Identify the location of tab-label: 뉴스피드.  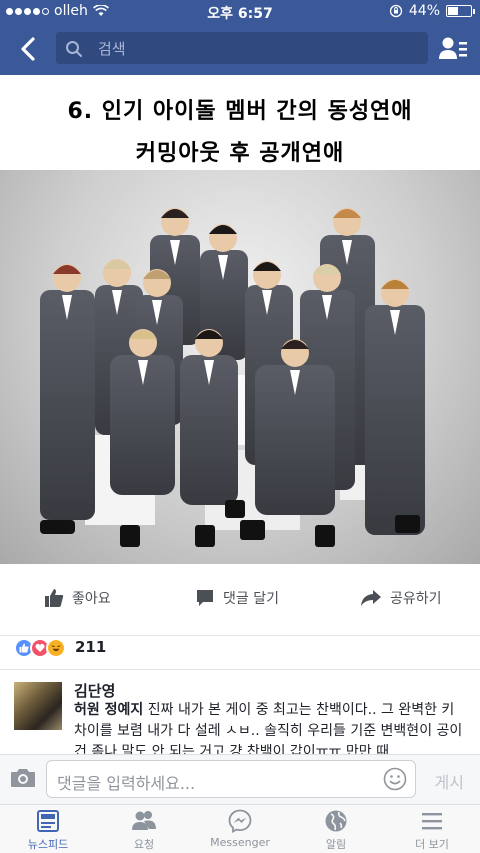
(48, 844).